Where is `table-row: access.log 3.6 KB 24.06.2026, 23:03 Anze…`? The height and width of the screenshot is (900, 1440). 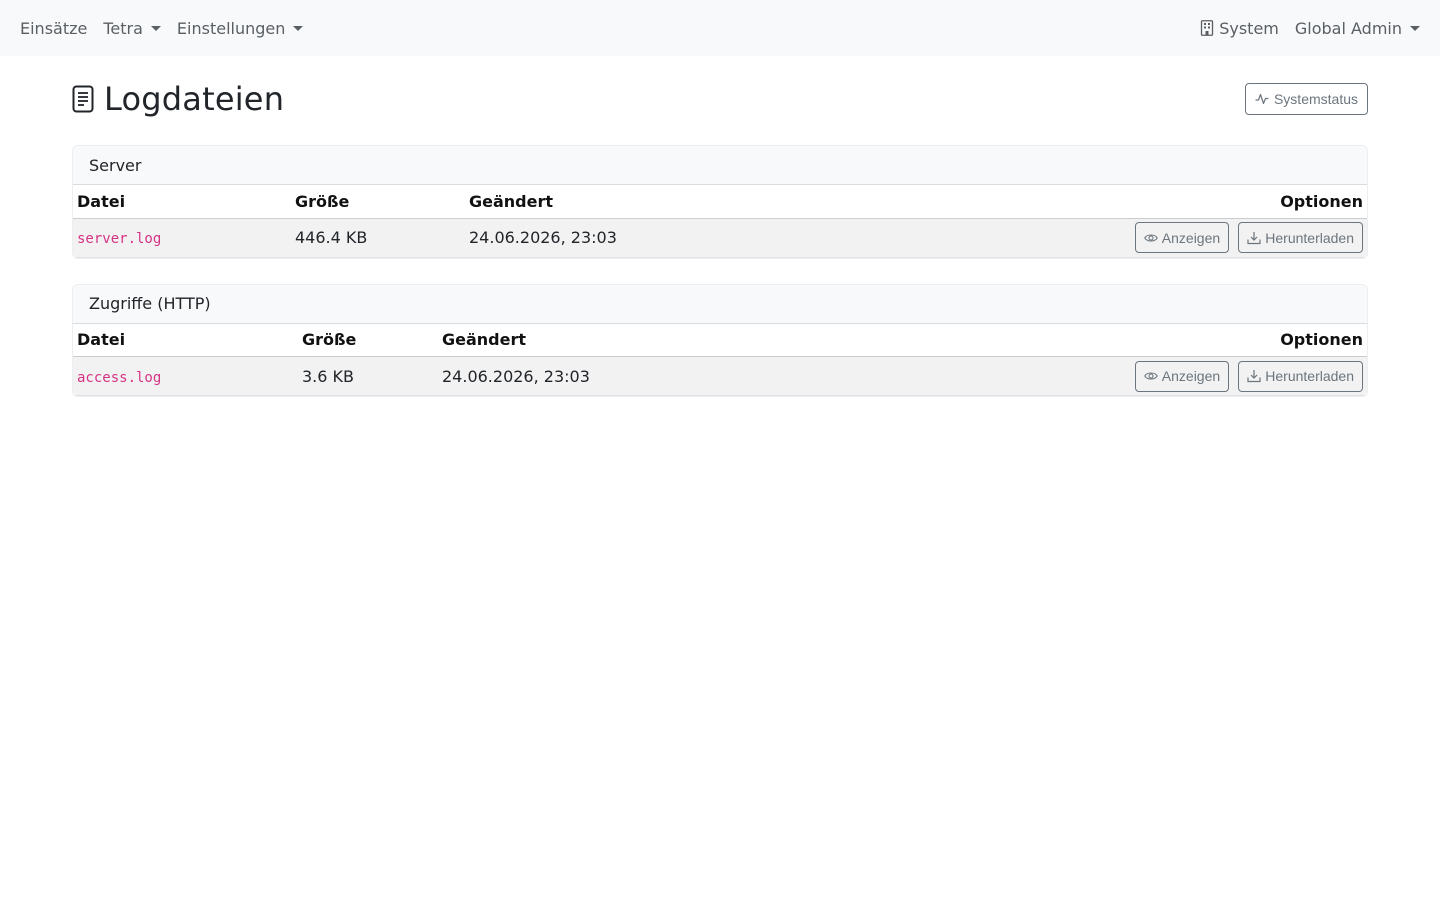
table-row: access.log 3.6 KB 24.06.2026, 23:03 Anze… is located at coordinates (720, 376).